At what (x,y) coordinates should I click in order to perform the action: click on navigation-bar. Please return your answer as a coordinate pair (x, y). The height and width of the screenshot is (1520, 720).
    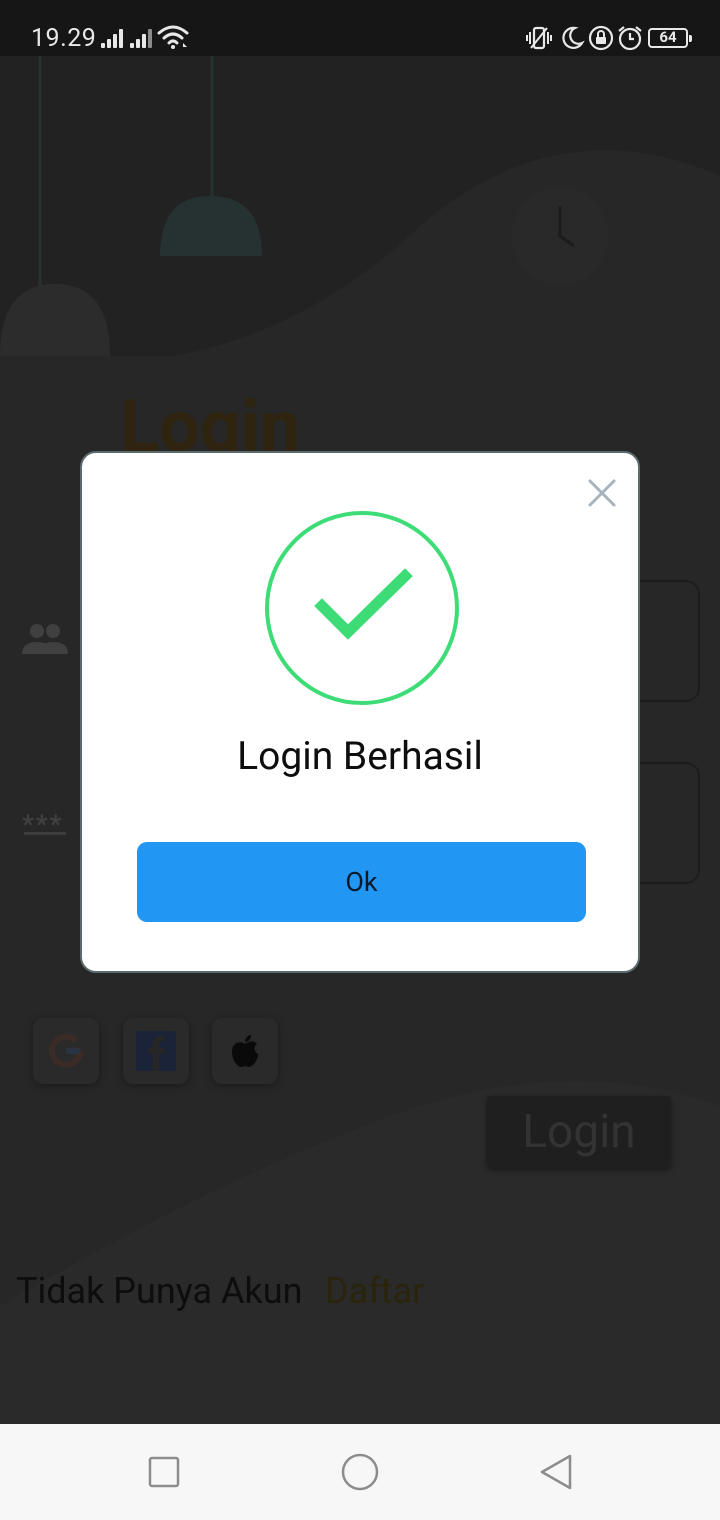
    Looking at the image, I should click on (360, 1472).